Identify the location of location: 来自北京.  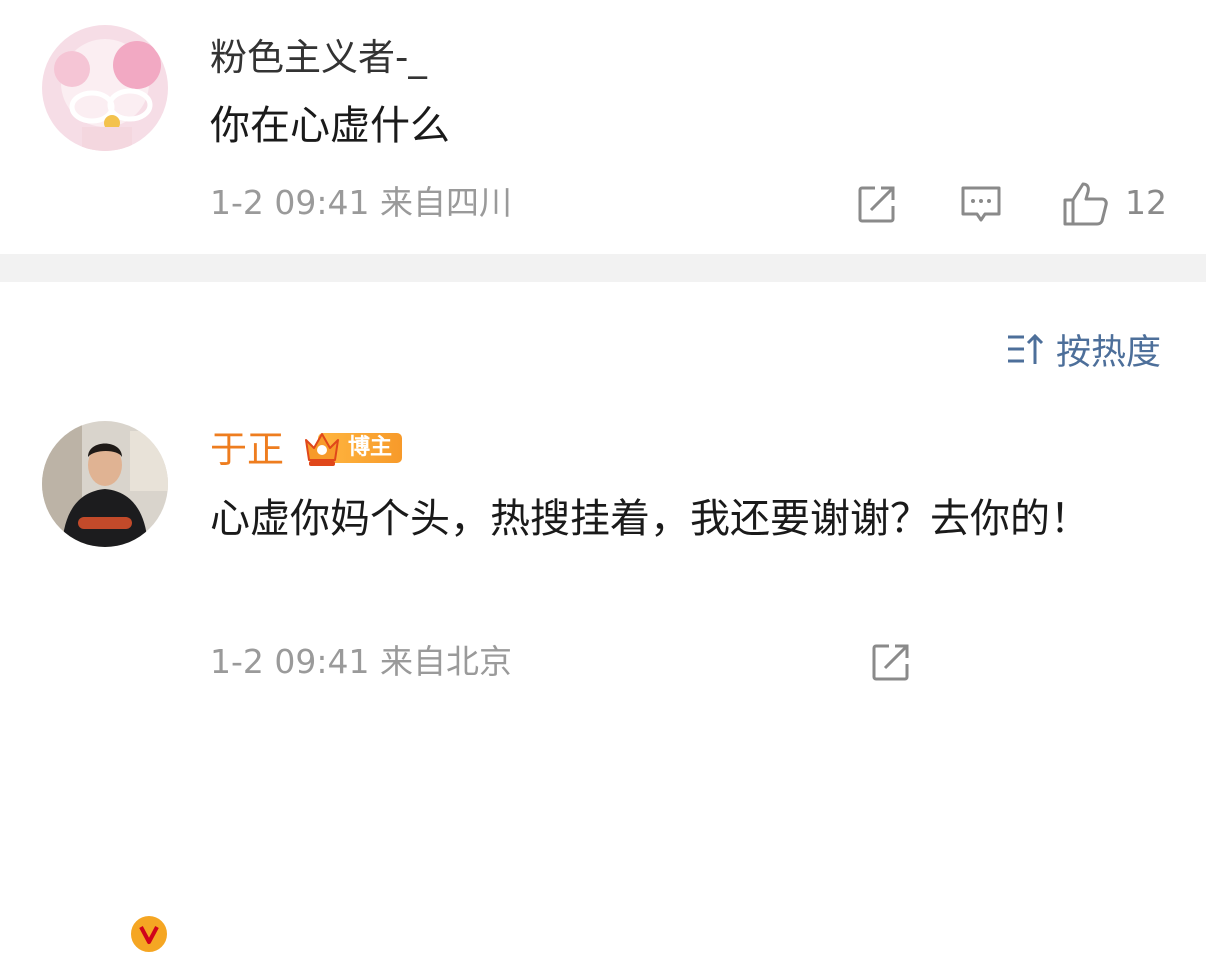
(446, 661).